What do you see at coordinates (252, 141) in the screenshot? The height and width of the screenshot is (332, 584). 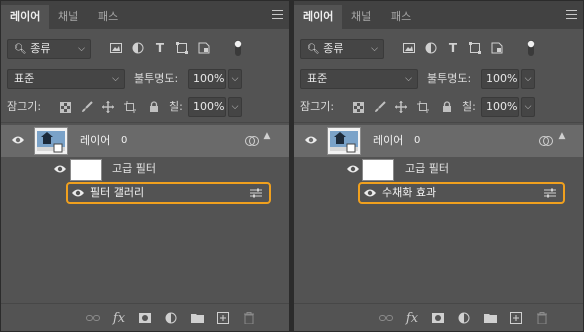 I see `smart-filter-indicator-icon` at bounding box center [252, 141].